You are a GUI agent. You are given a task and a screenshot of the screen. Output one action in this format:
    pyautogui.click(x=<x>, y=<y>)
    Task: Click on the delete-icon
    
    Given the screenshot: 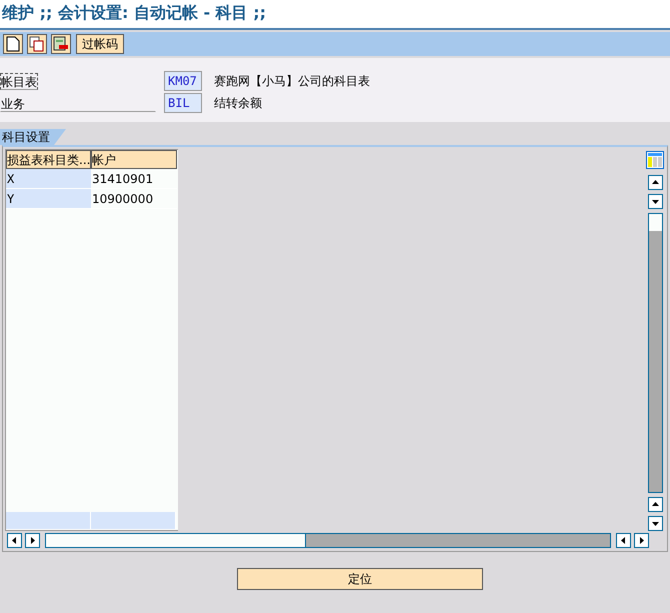 What is the action you would take?
    pyautogui.click(x=61, y=44)
    